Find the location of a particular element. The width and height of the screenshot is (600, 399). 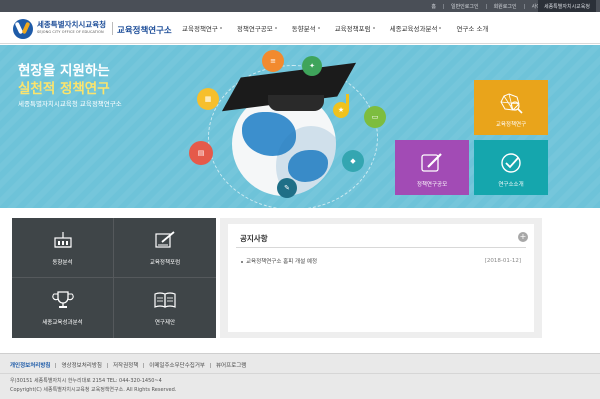

school-icon: ▦ is located at coordinates (208, 99).